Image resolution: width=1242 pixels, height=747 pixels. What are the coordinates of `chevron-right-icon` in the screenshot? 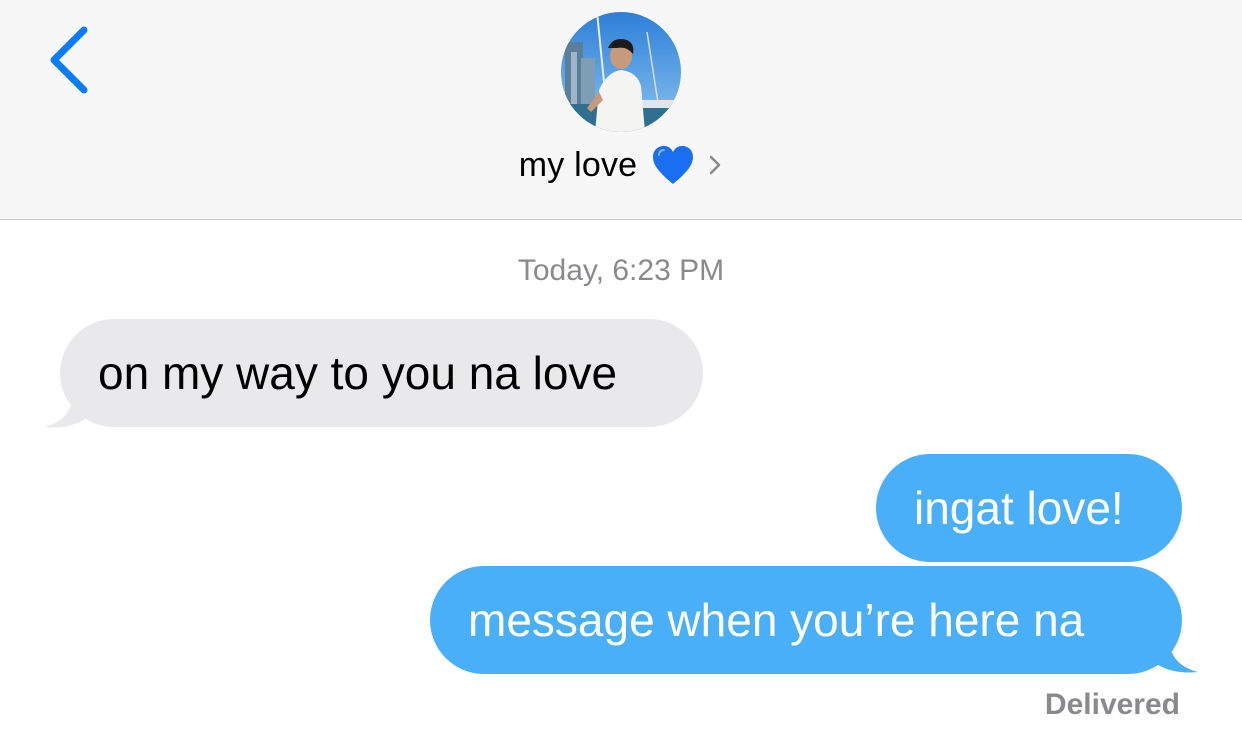 It's located at (715, 165).